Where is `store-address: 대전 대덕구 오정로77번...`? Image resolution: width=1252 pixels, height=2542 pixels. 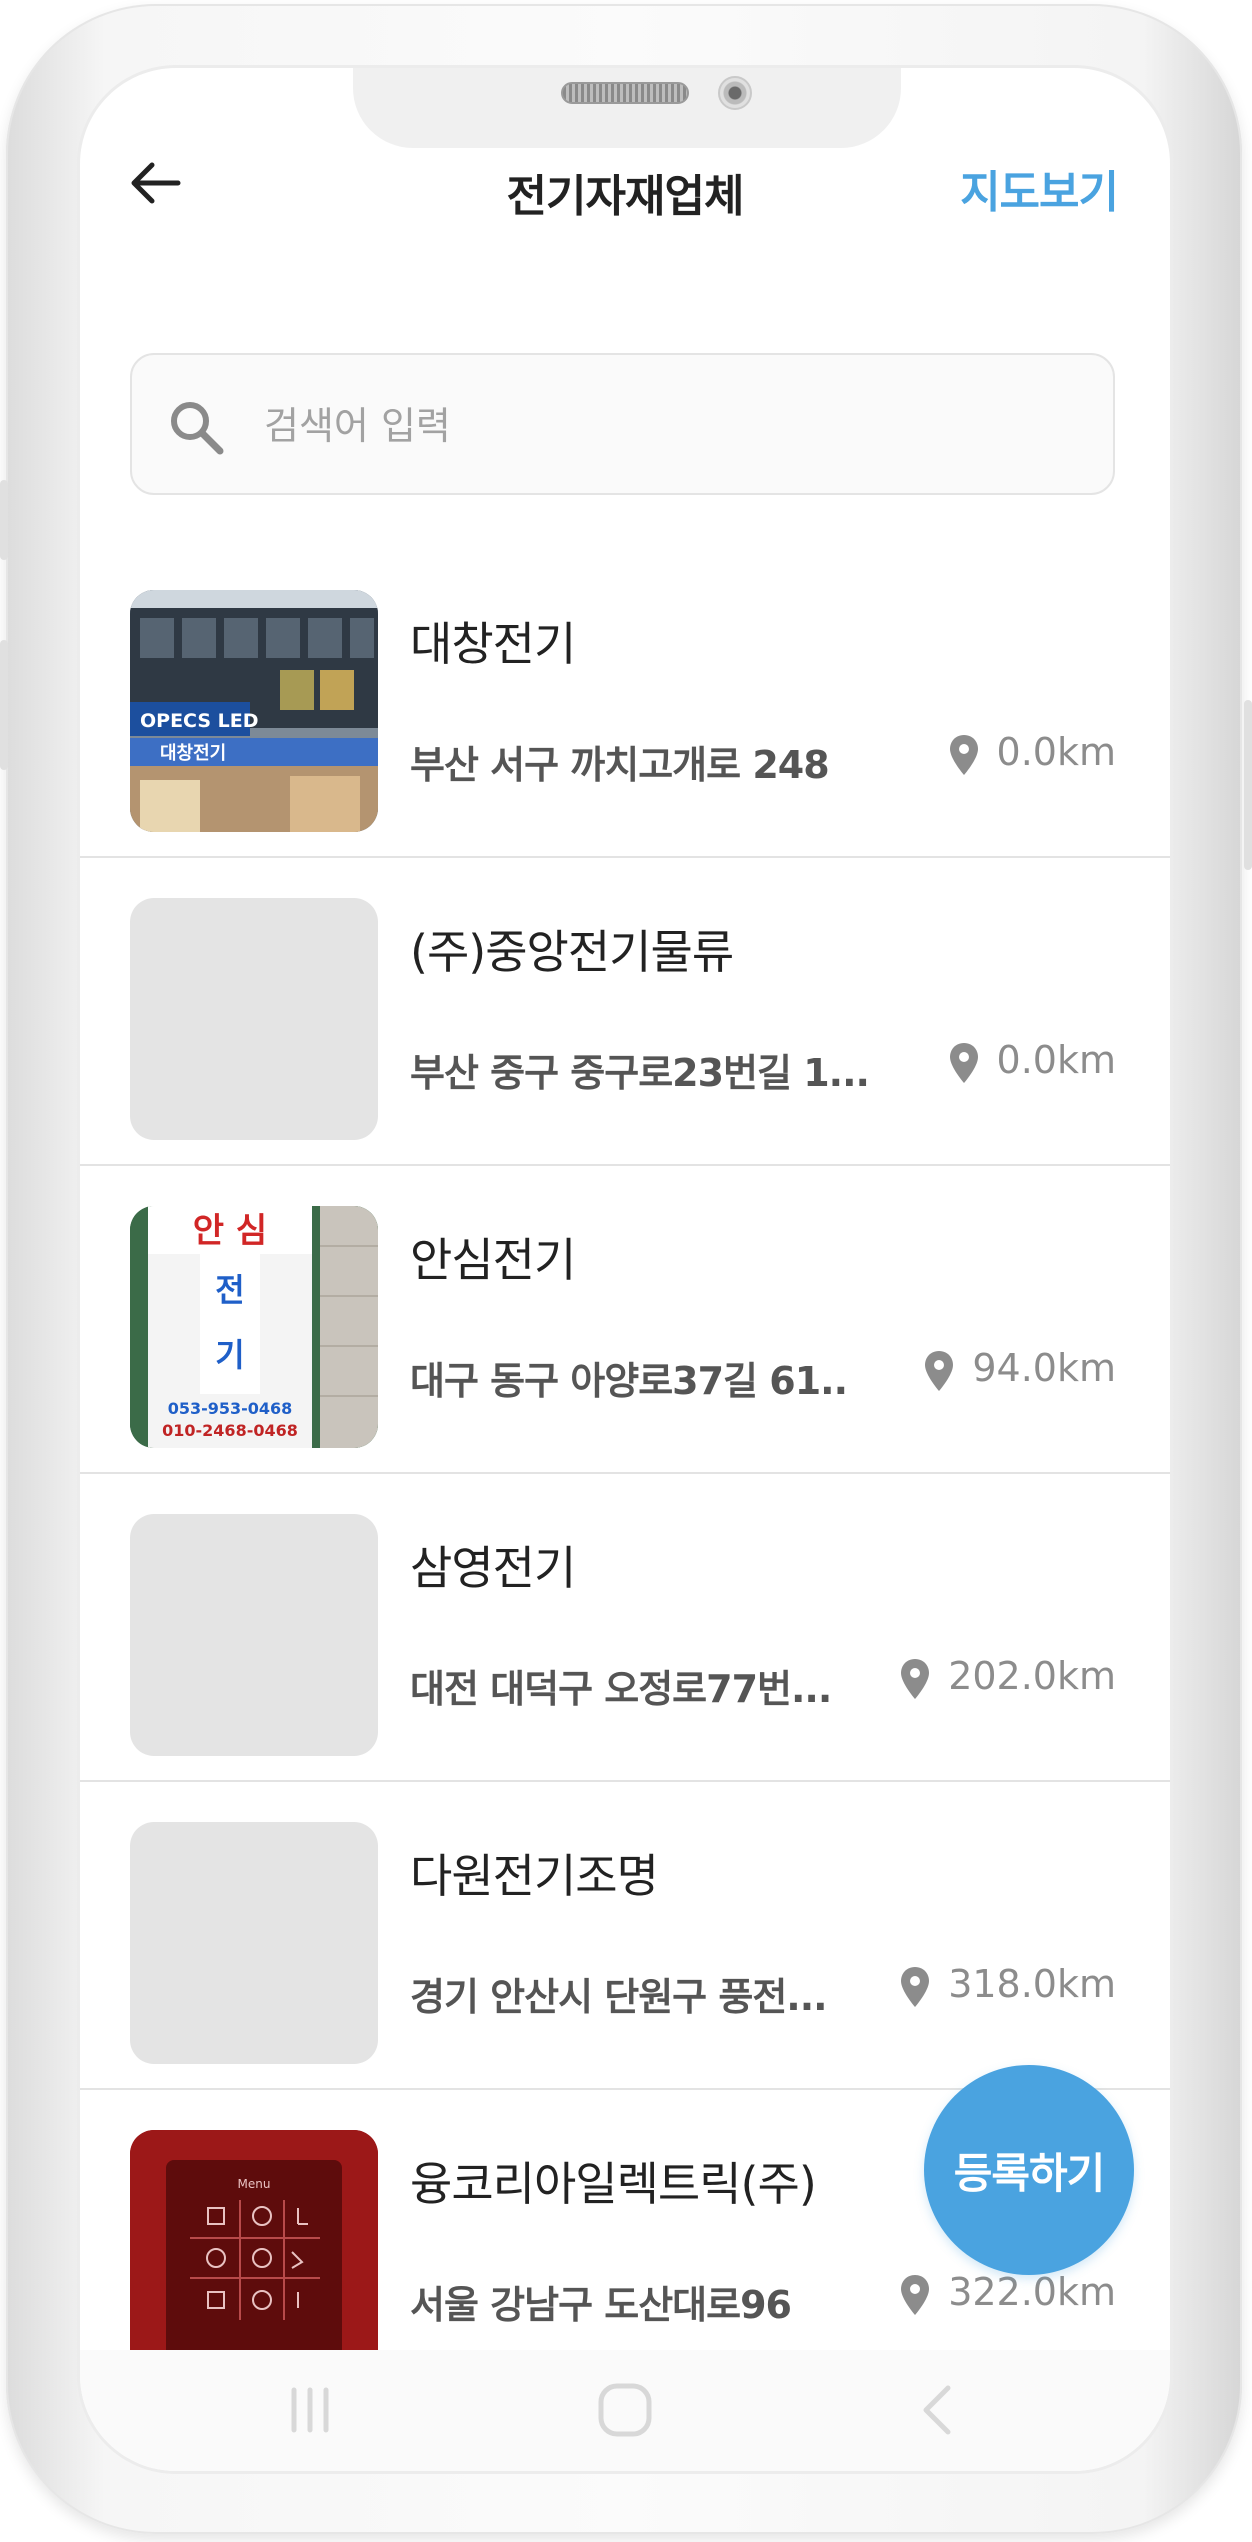
store-address: 대전 대덕구 오정로77번... is located at coordinates (621, 1689).